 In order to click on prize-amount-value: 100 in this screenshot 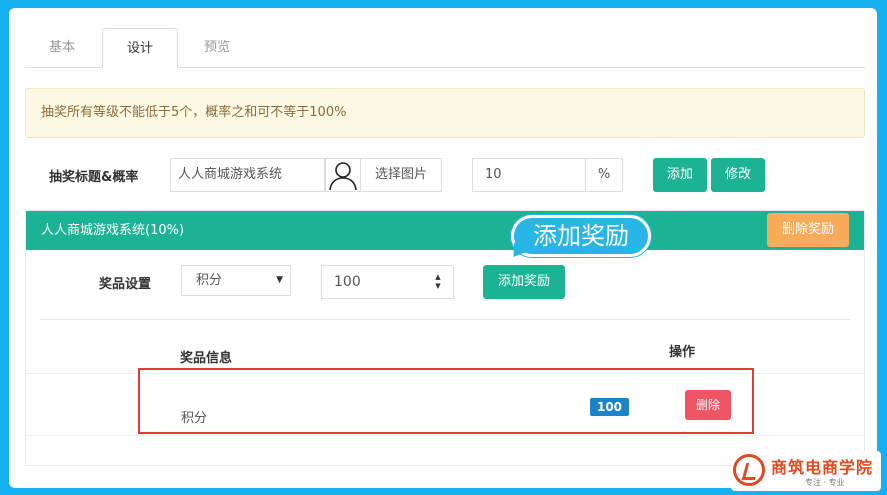, I will do `click(347, 282)`.